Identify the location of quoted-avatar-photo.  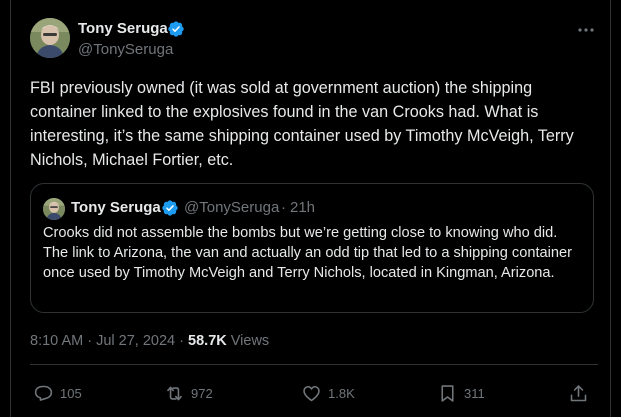
(54, 209).